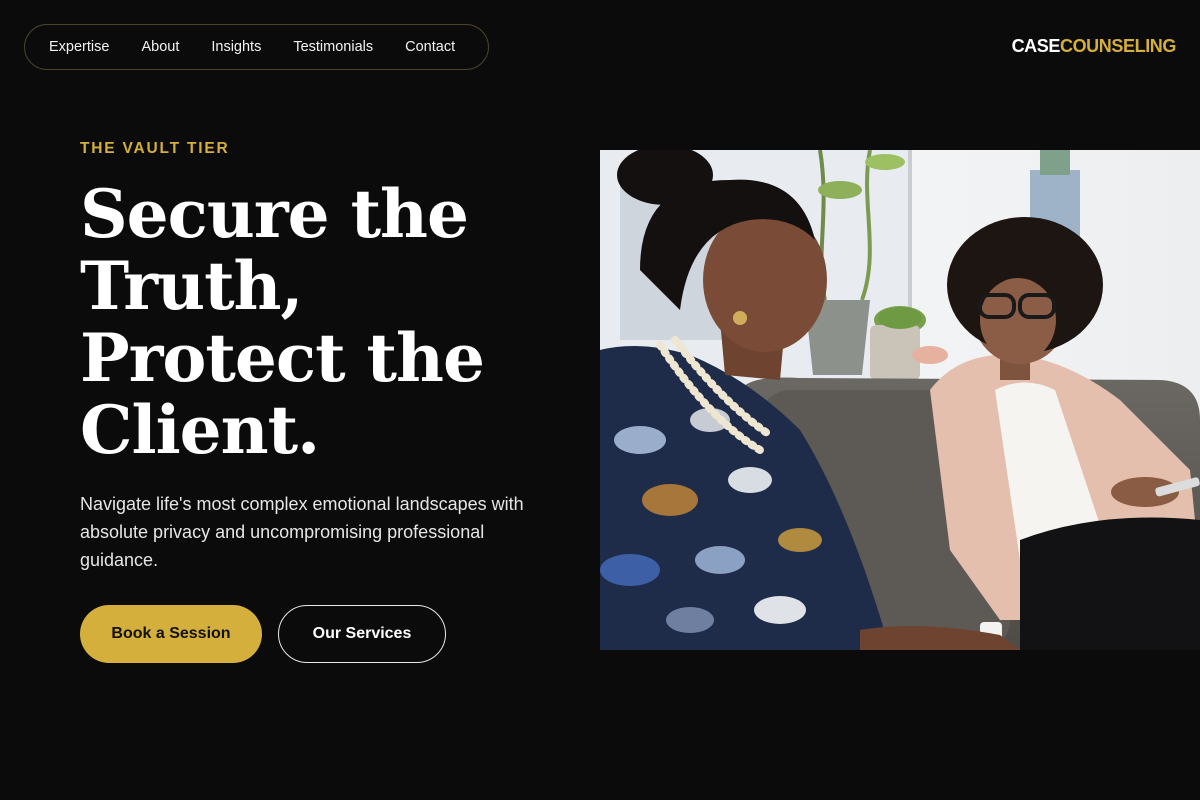 The image size is (1200, 800). Describe the element at coordinates (274, 214) in the screenshot. I see `headline-line-1: Secure the` at that location.